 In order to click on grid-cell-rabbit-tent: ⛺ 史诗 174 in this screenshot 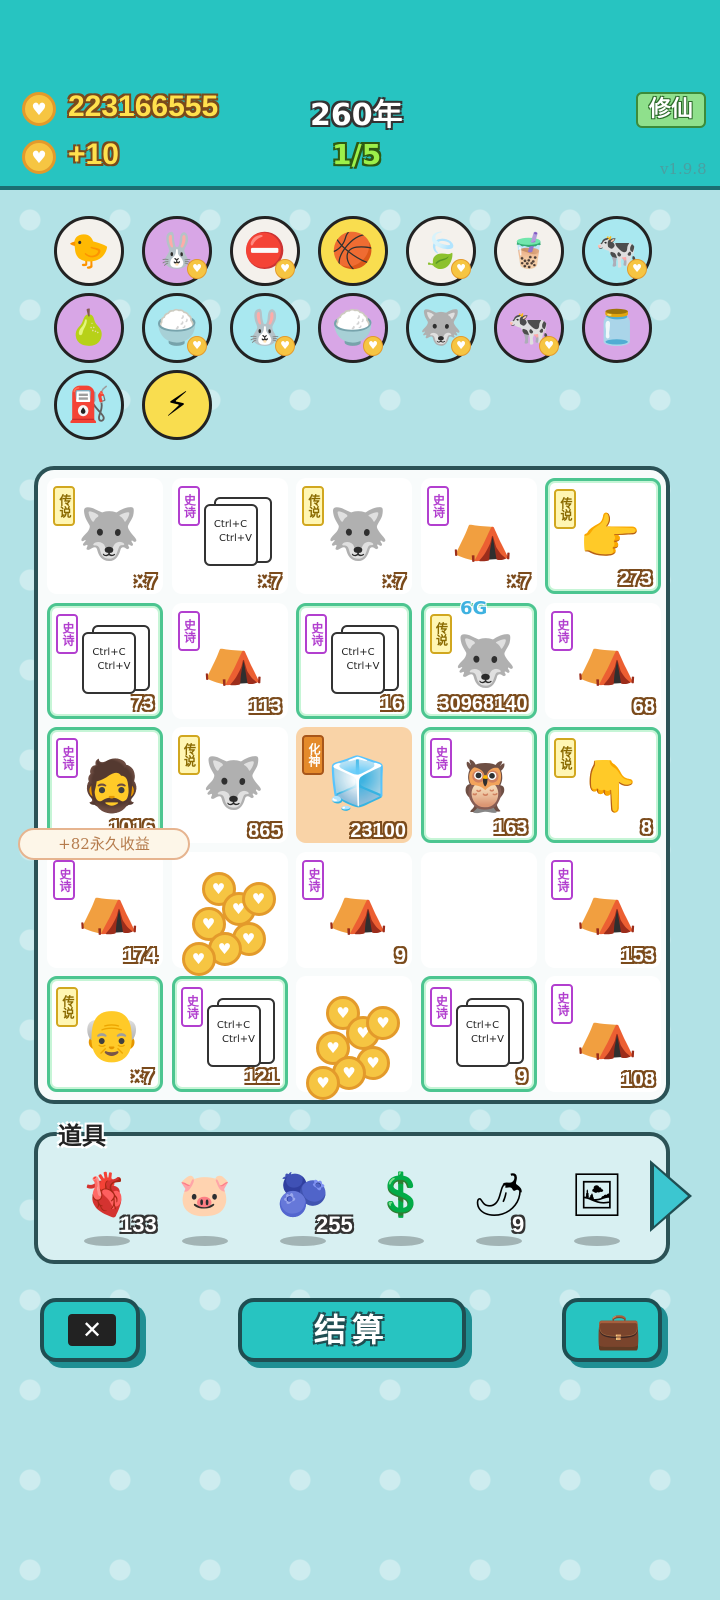, I will do `click(105, 909)`.